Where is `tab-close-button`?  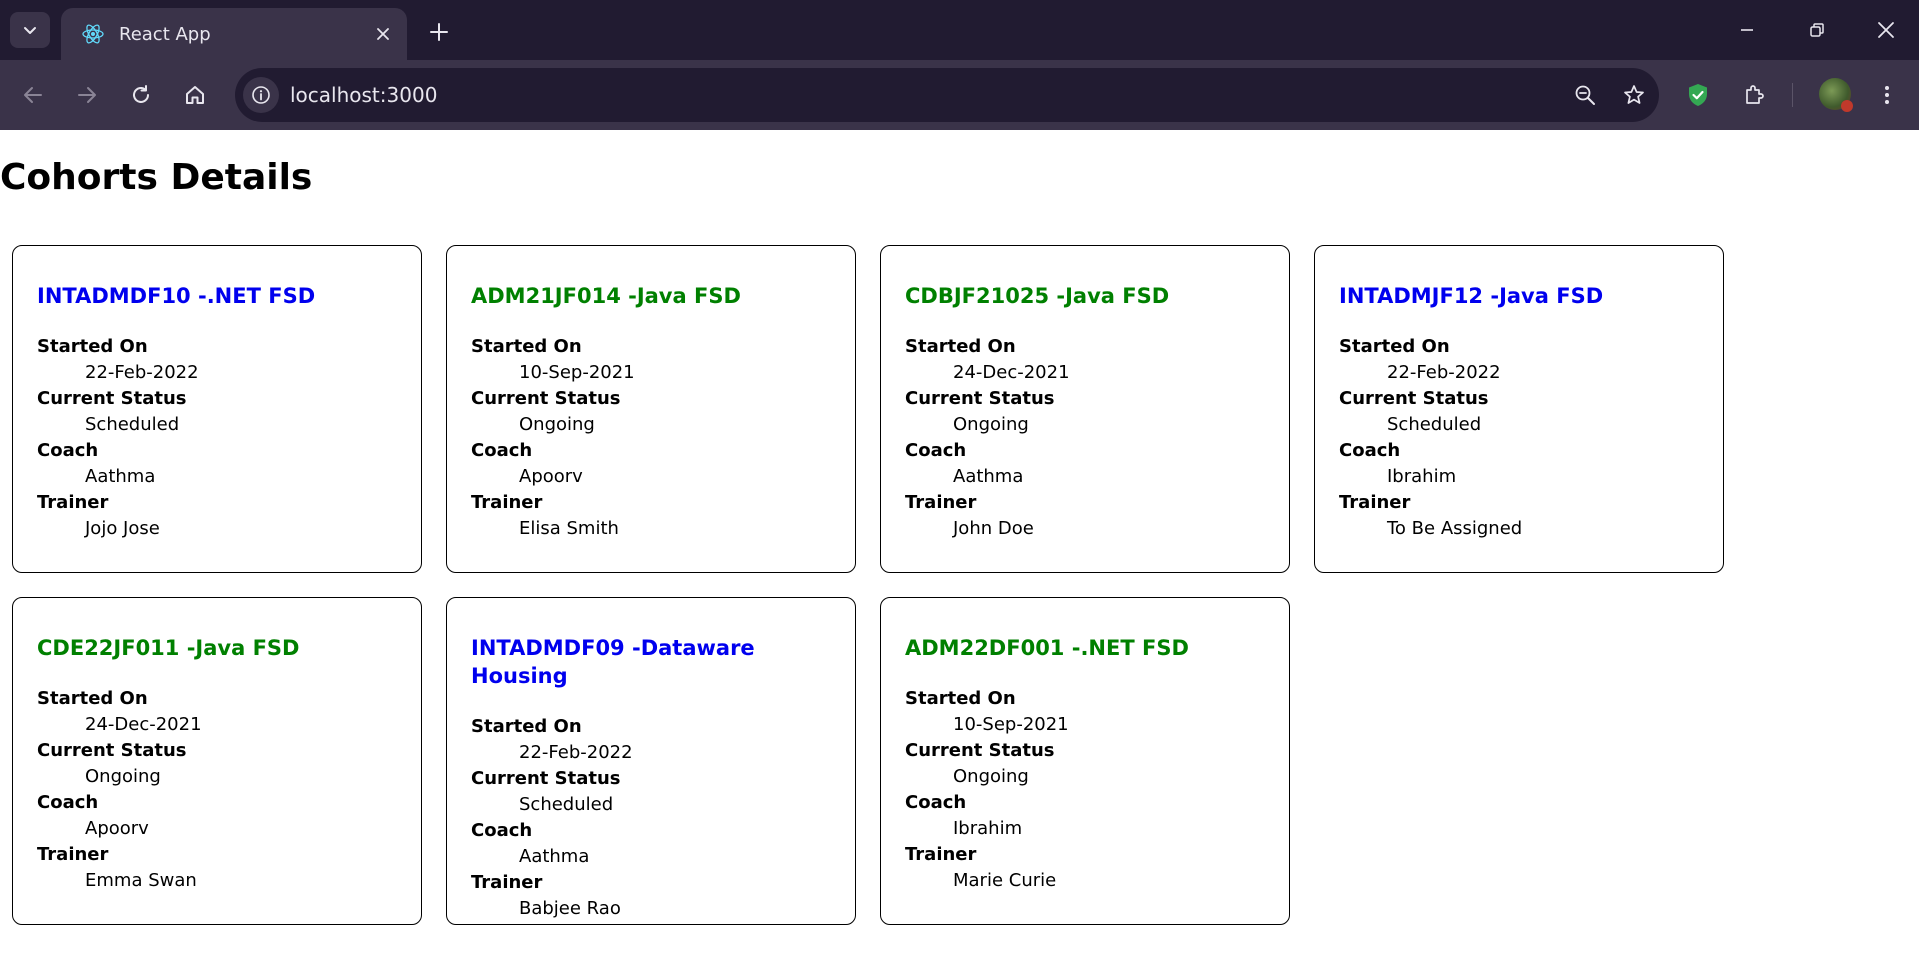 tab-close-button is located at coordinates (383, 34).